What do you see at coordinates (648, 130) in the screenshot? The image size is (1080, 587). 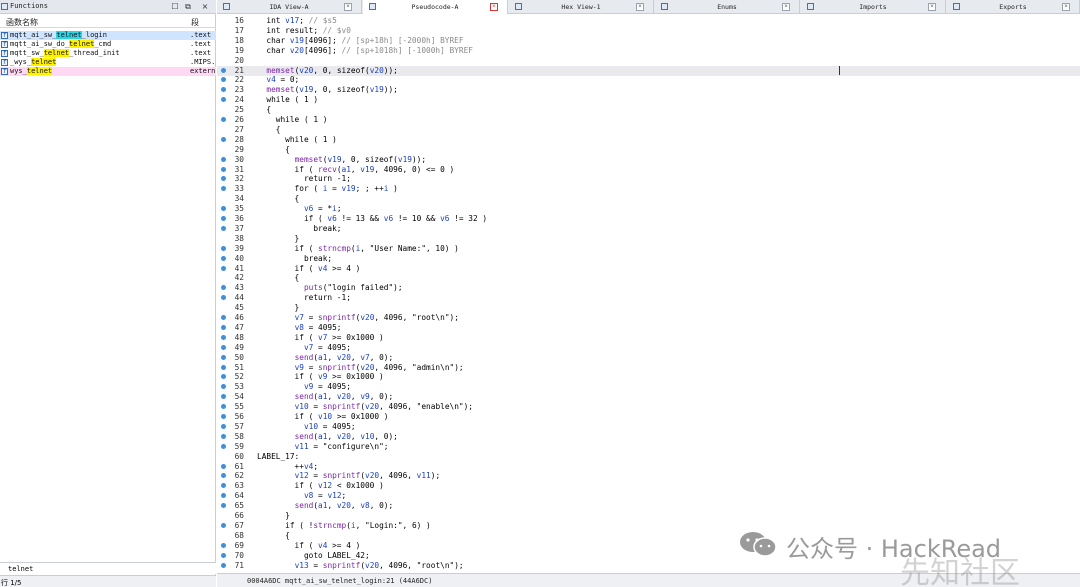 I see `code-line: 27 {` at bounding box center [648, 130].